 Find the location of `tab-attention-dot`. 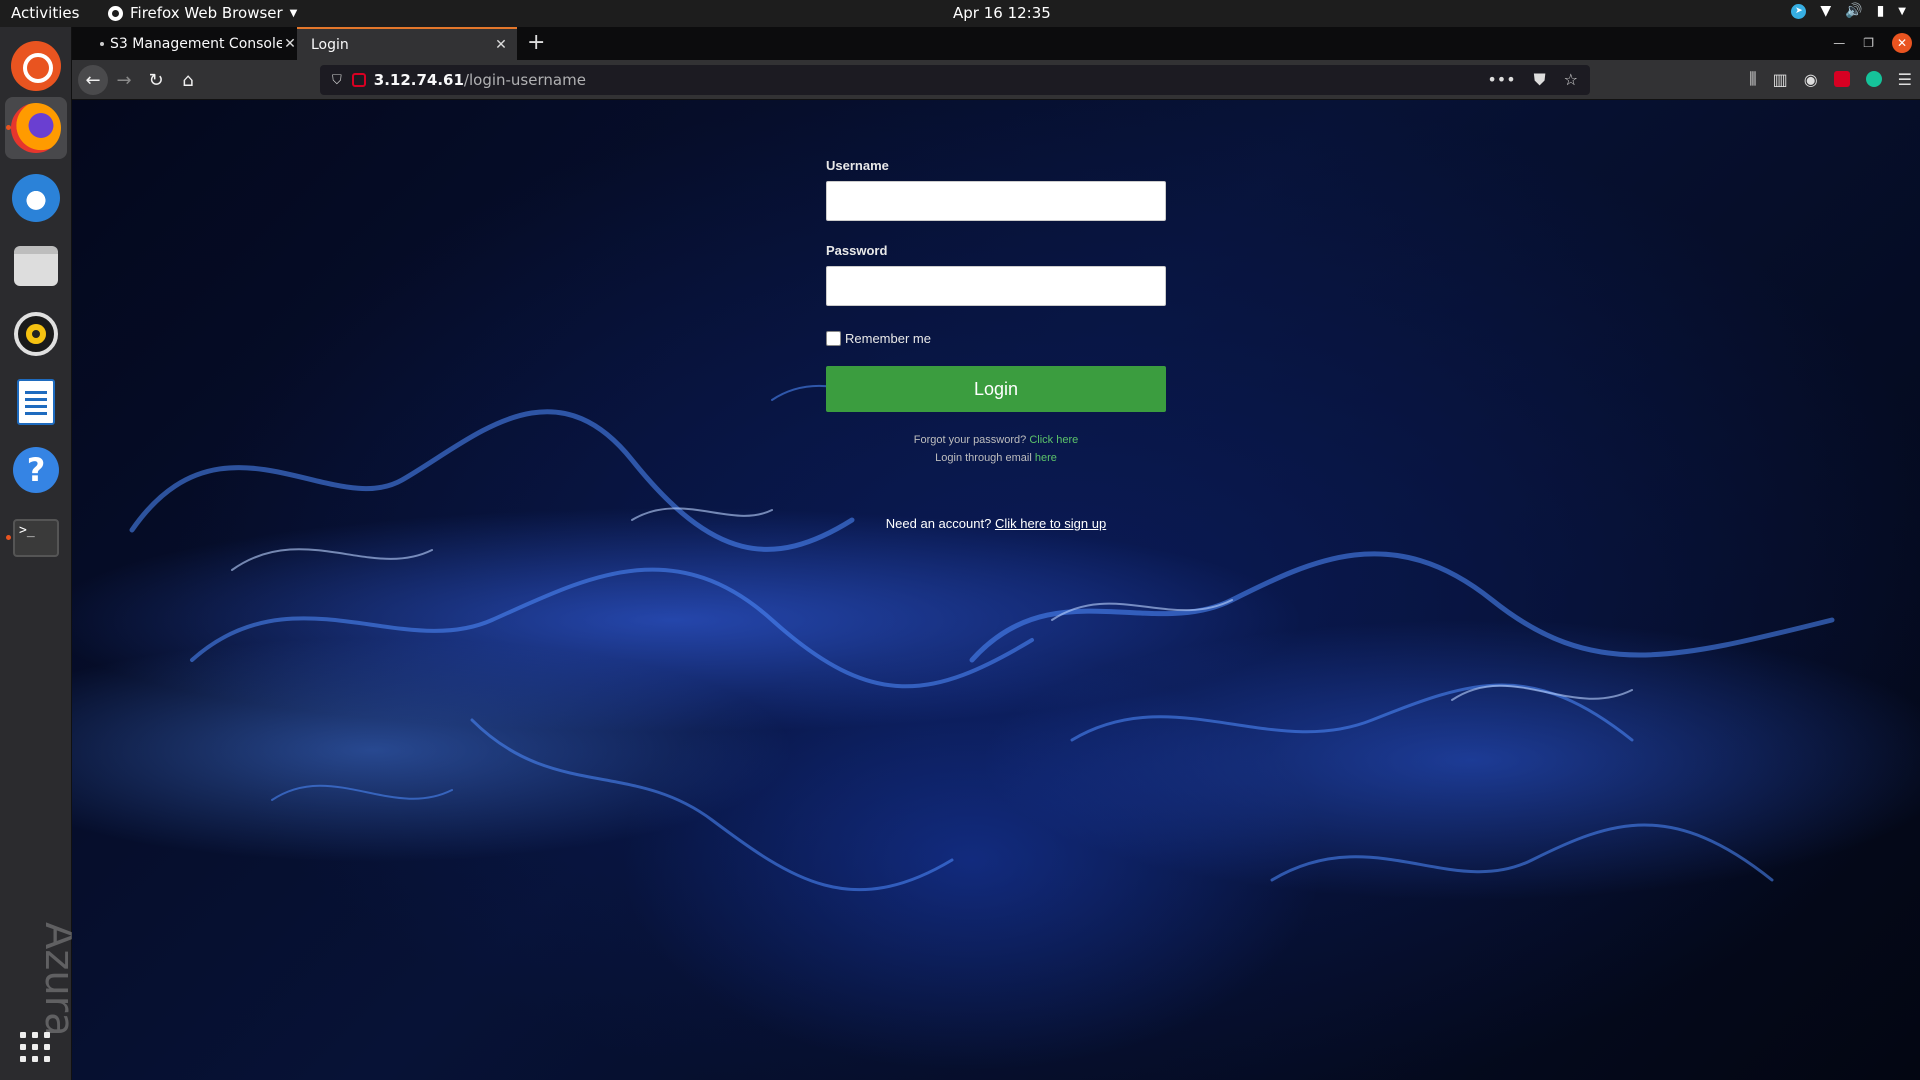

tab-attention-dot is located at coordinates (102, 43).